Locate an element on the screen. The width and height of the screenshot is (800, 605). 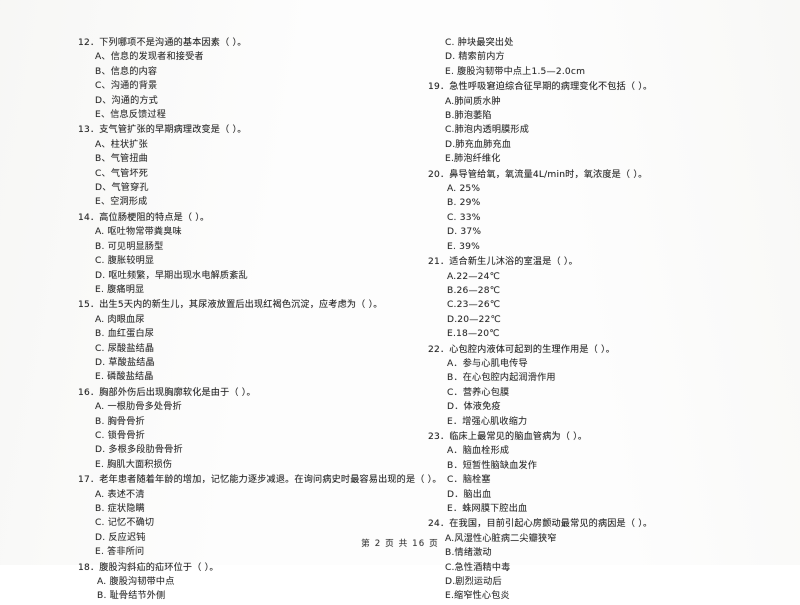
option-e: E. 腹痛明显 is located at coordinates (232, 290).